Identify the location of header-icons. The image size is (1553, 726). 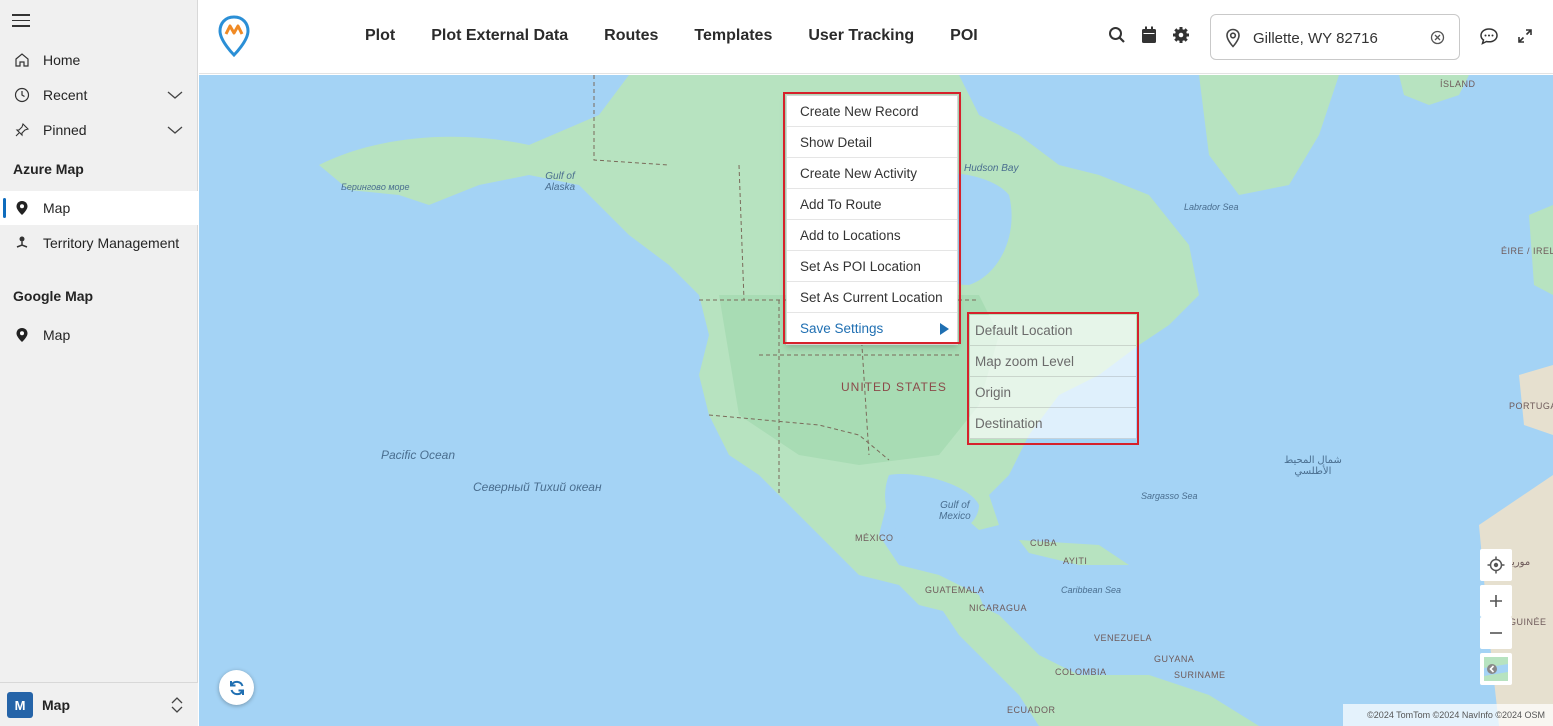
(1149, 35).